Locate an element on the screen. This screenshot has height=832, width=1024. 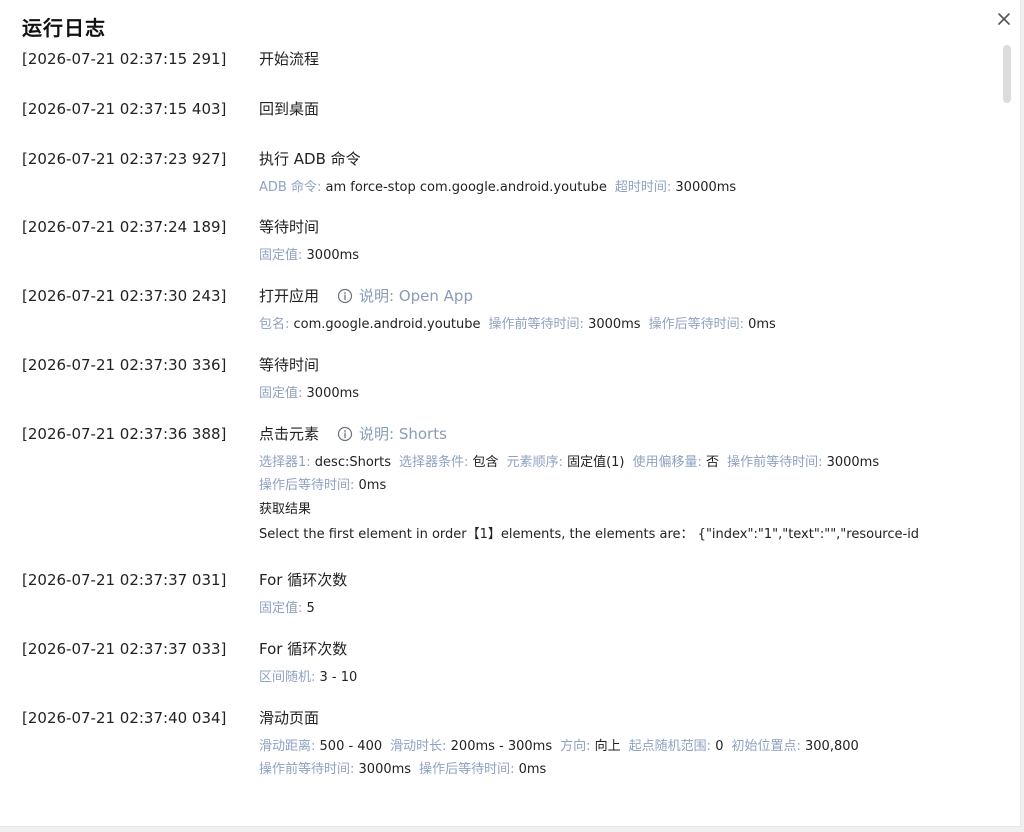
log-body: 回到桌面 is located at coordinates (629, 124).